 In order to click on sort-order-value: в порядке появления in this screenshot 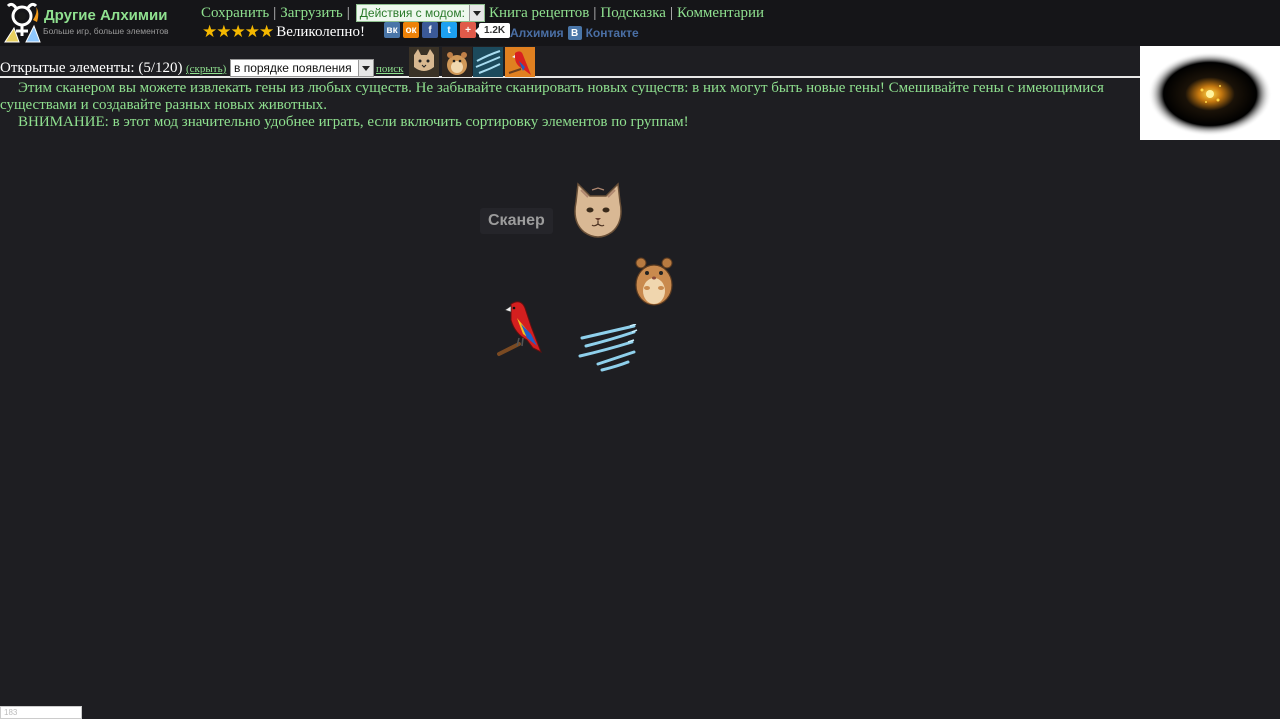, I will do `click(293, 68)`.